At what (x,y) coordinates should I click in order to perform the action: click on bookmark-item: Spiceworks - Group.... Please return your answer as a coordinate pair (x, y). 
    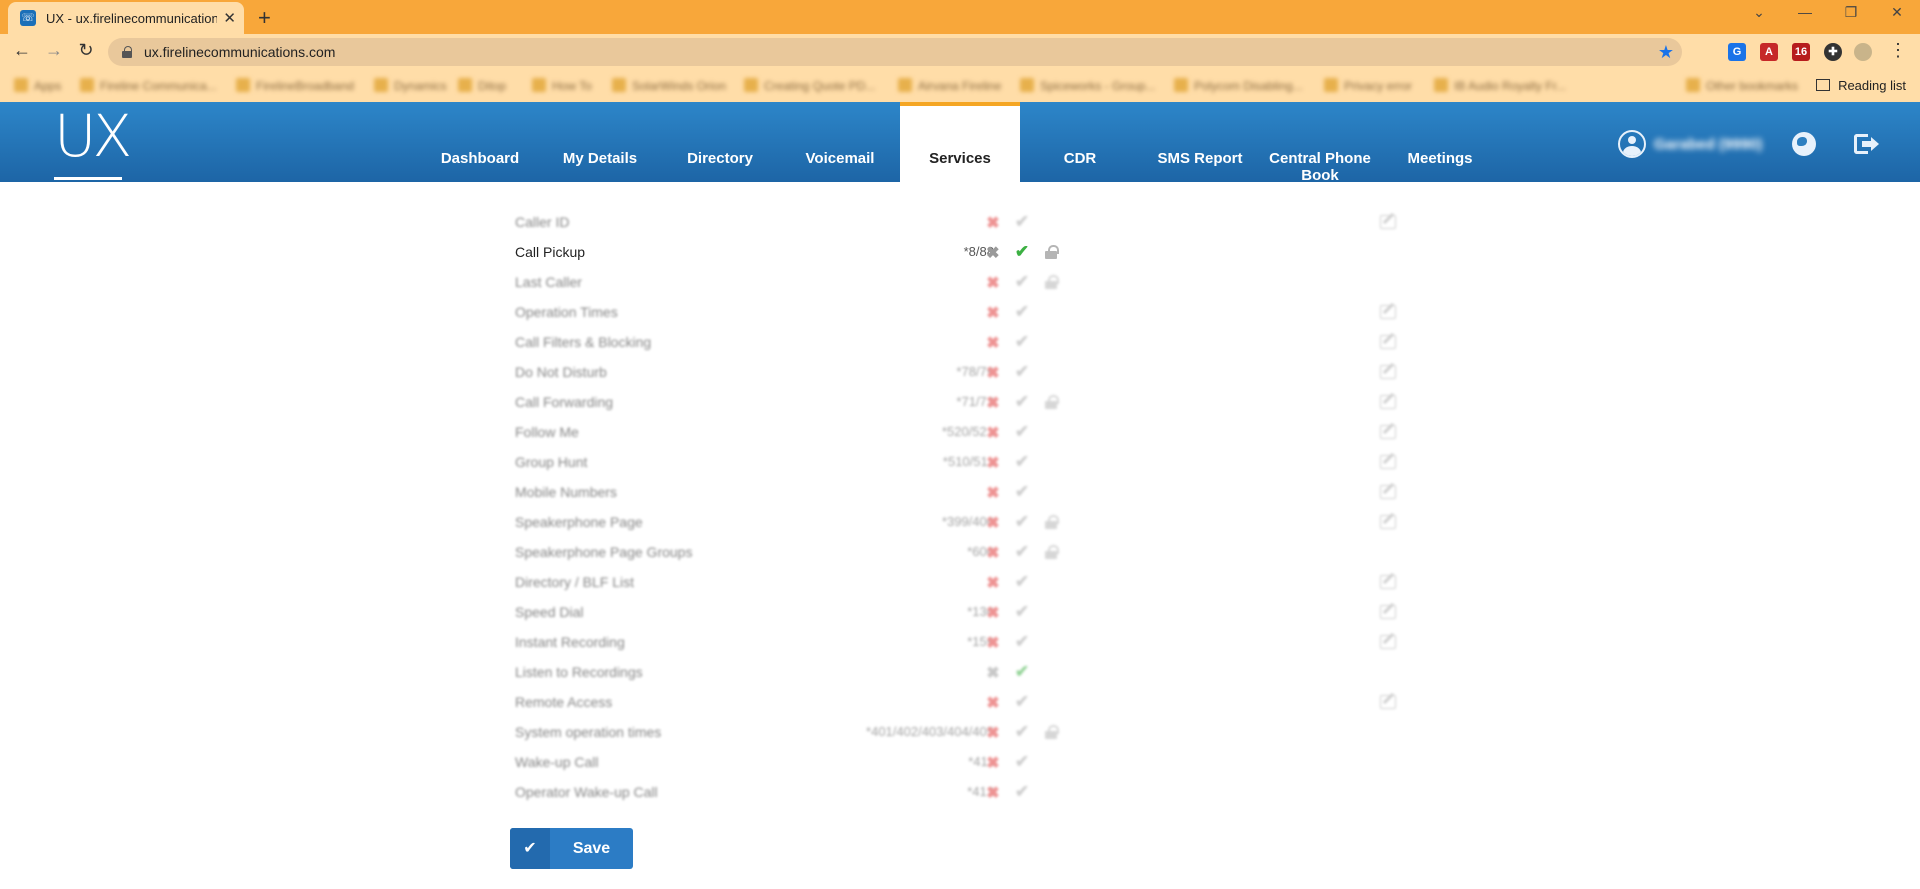
    Looking at the image, I should click on (1087, 85).